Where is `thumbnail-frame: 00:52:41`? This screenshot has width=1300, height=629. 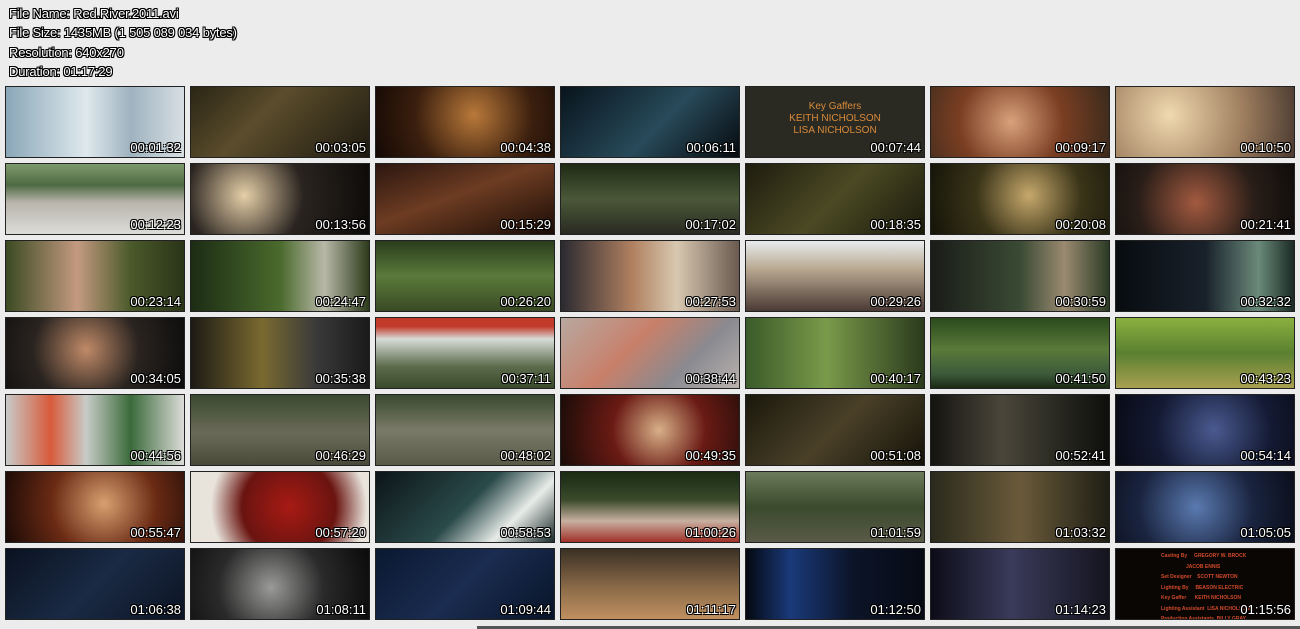 thumbnail-frame: 00:52:41 is located at coordinates (1020, 430).